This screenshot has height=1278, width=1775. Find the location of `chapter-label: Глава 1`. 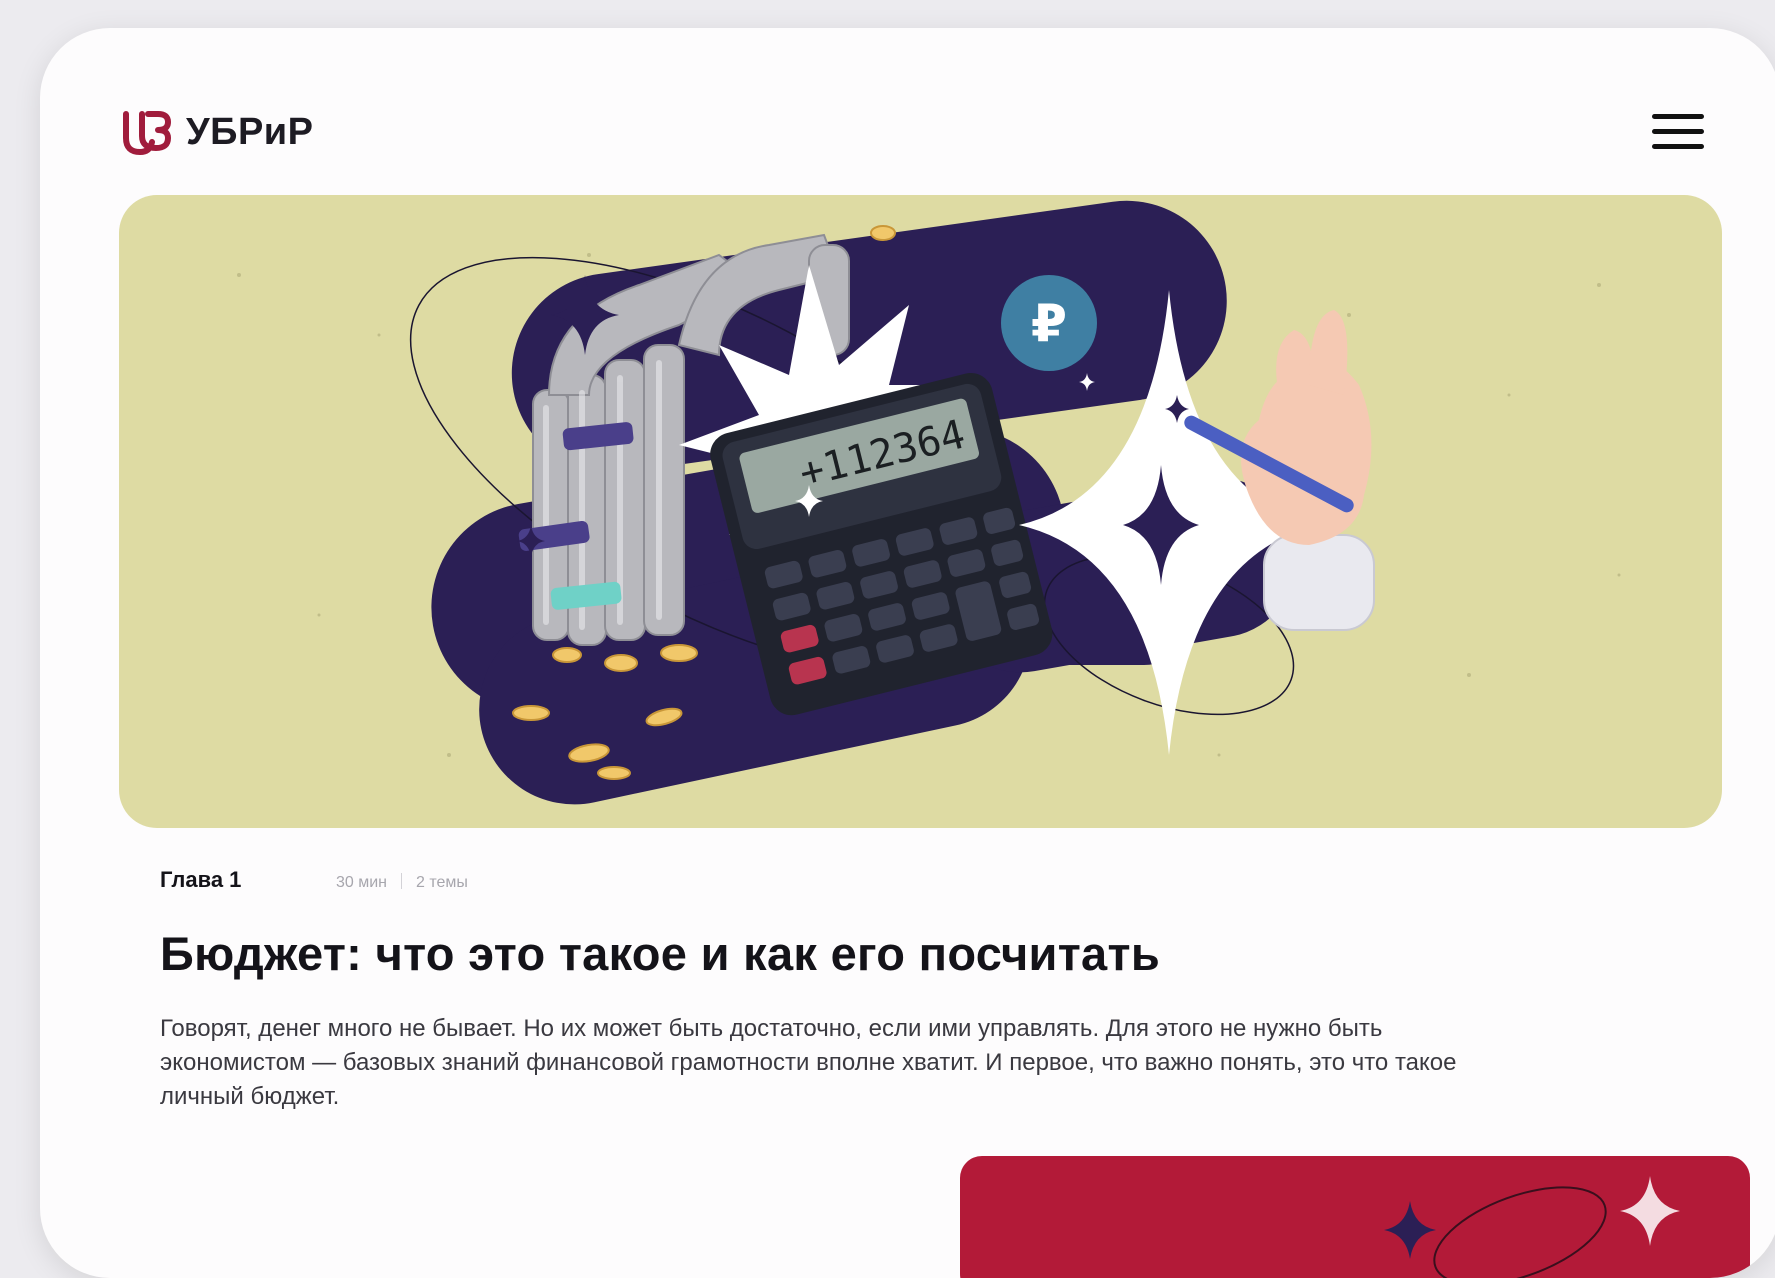

chapter-label: Глава 1 is located at coordinates (201, 879).